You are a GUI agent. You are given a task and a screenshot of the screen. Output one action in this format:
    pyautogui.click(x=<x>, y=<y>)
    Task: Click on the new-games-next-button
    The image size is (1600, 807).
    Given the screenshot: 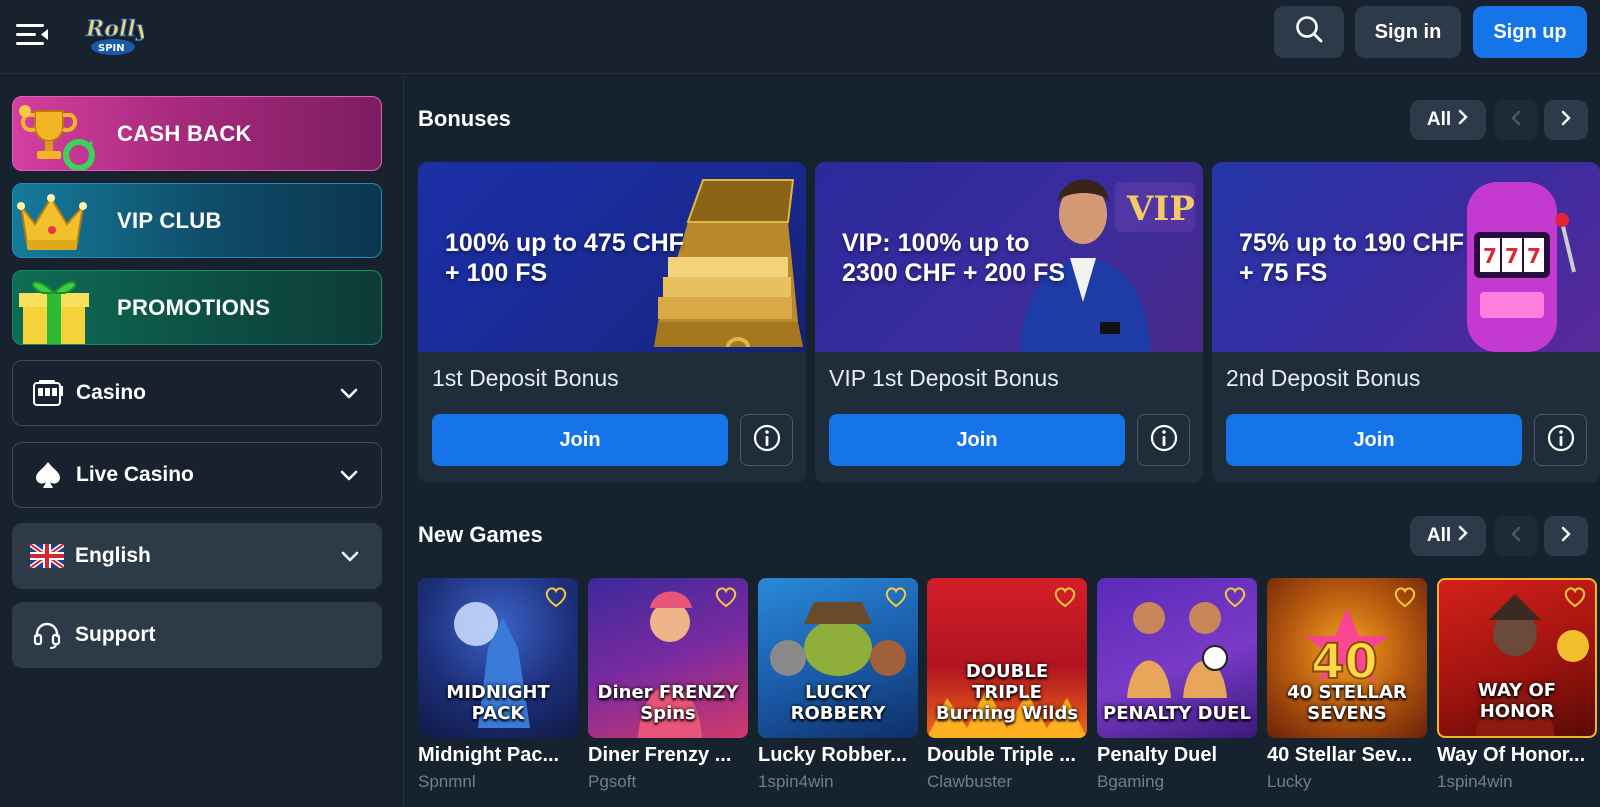 What is the action you would take?
    pyautogui.click(x=1566, y=536)
    